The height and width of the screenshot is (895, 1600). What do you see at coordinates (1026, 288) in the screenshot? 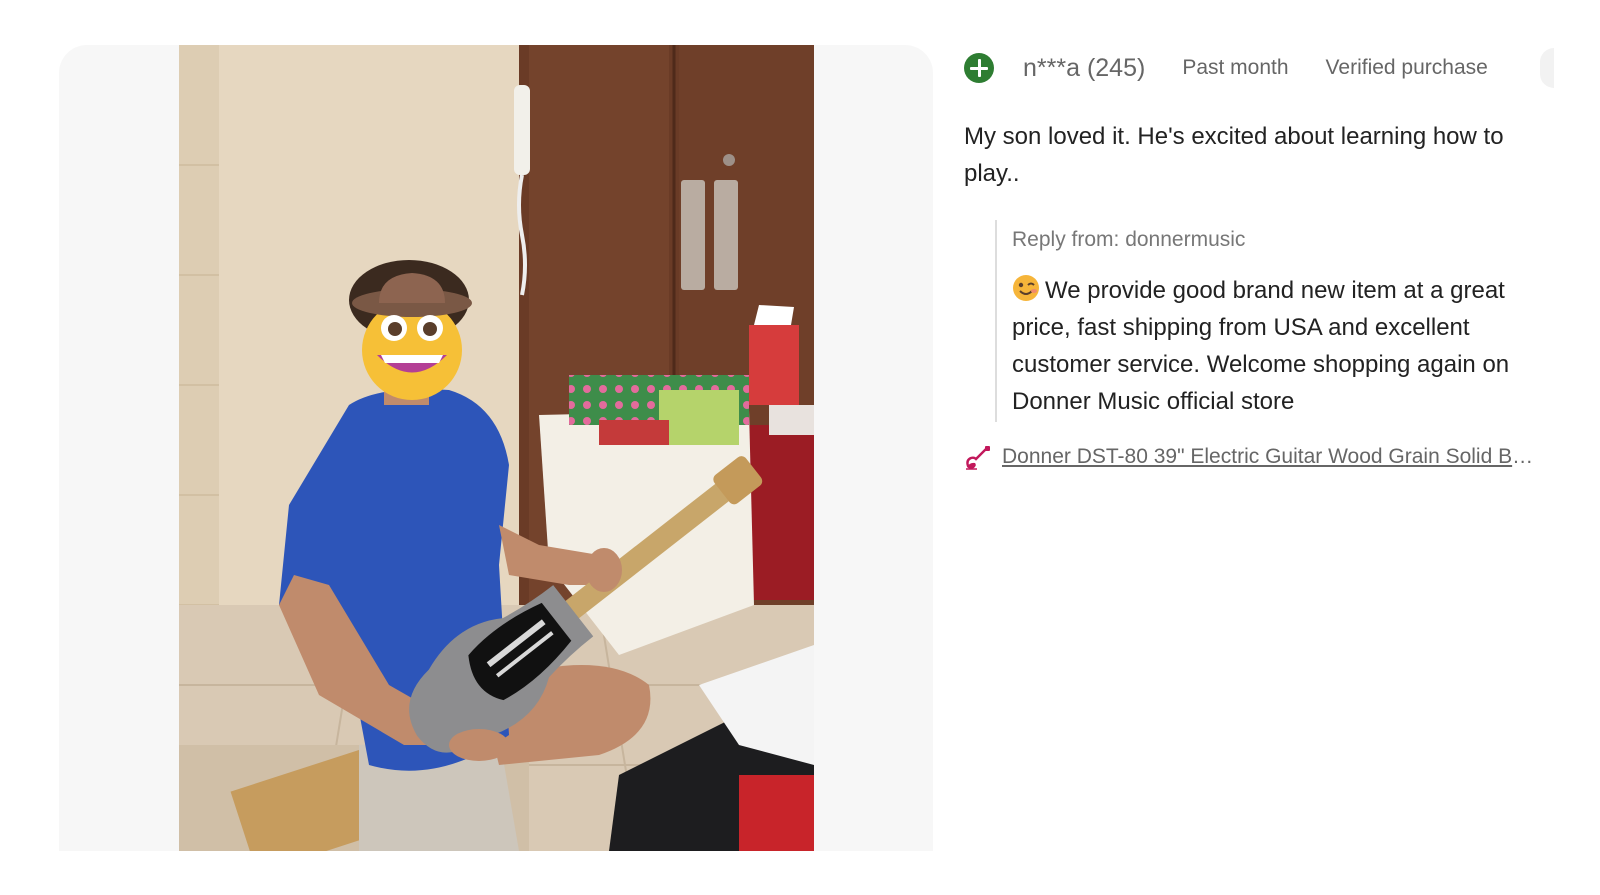
I see `winking-face-icon` at bounding box center [1026, 288].